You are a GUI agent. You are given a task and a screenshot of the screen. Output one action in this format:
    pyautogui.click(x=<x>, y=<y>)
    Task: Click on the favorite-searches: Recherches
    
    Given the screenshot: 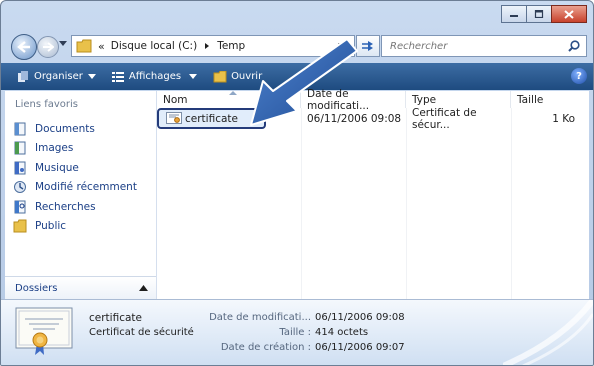 What is the action you would take?
    pyautogui.click(x=75, y=207)
    